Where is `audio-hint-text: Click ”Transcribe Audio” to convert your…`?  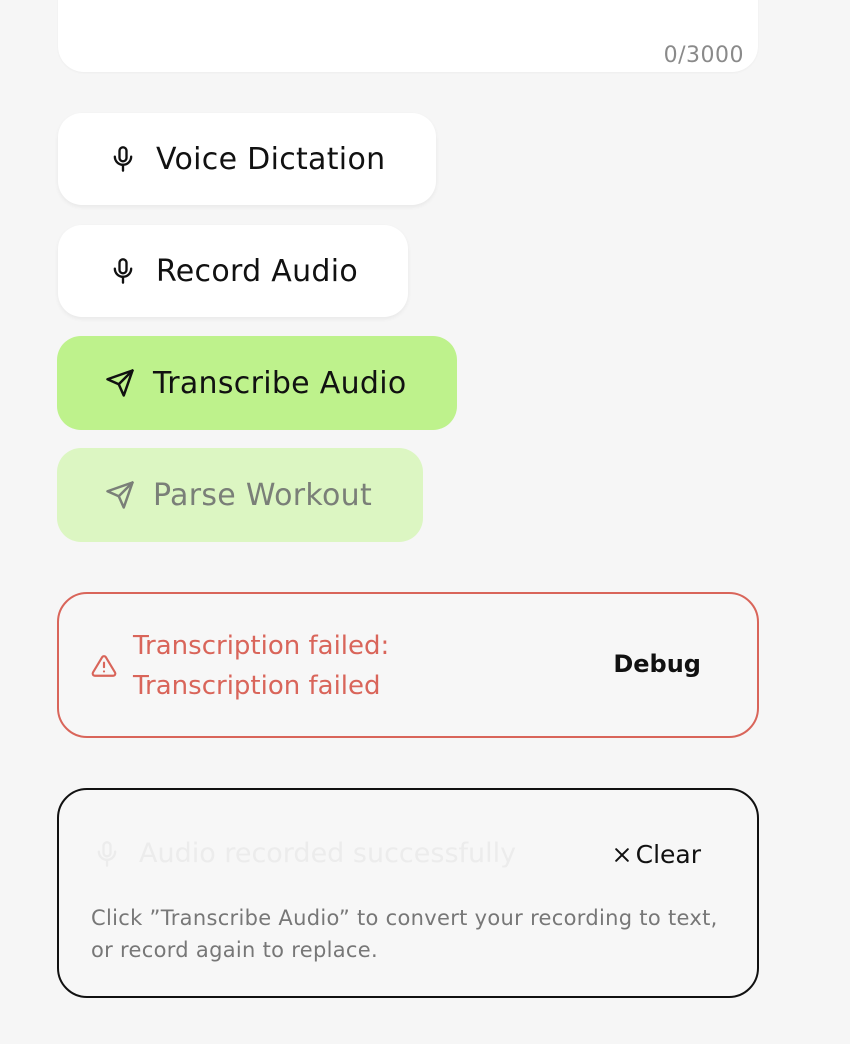 audio-hint-text: Click ”Transcribe Audio” to convert your… is located at coordinates (404, 934).